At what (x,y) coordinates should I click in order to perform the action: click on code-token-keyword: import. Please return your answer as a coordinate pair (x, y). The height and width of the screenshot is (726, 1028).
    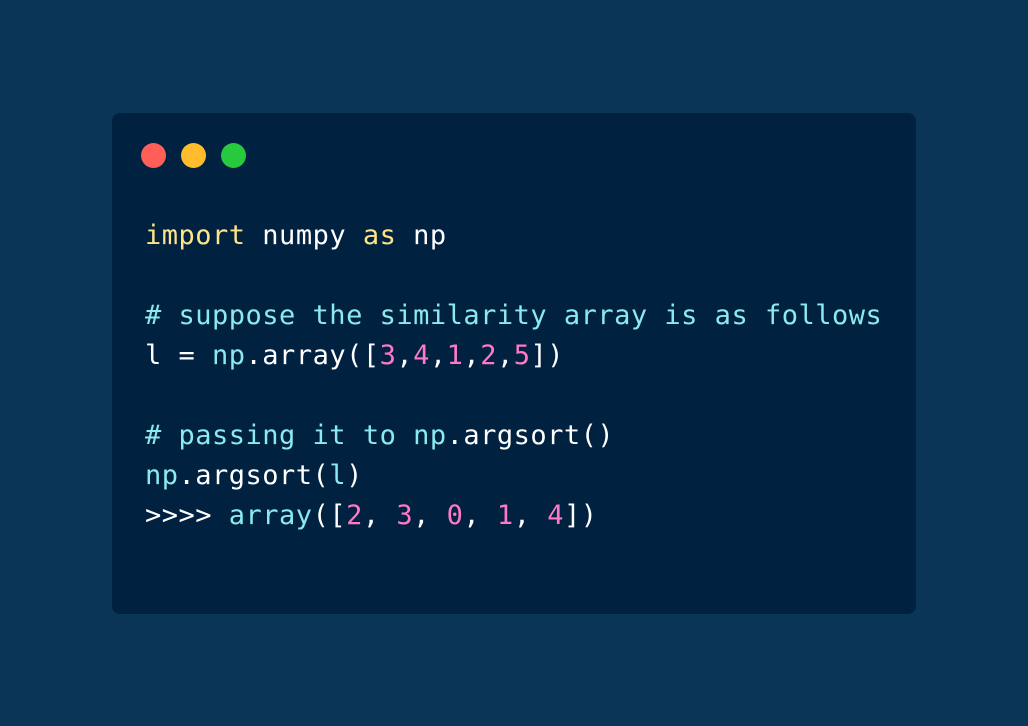
    Looking at the image, I should click on (195, 235).